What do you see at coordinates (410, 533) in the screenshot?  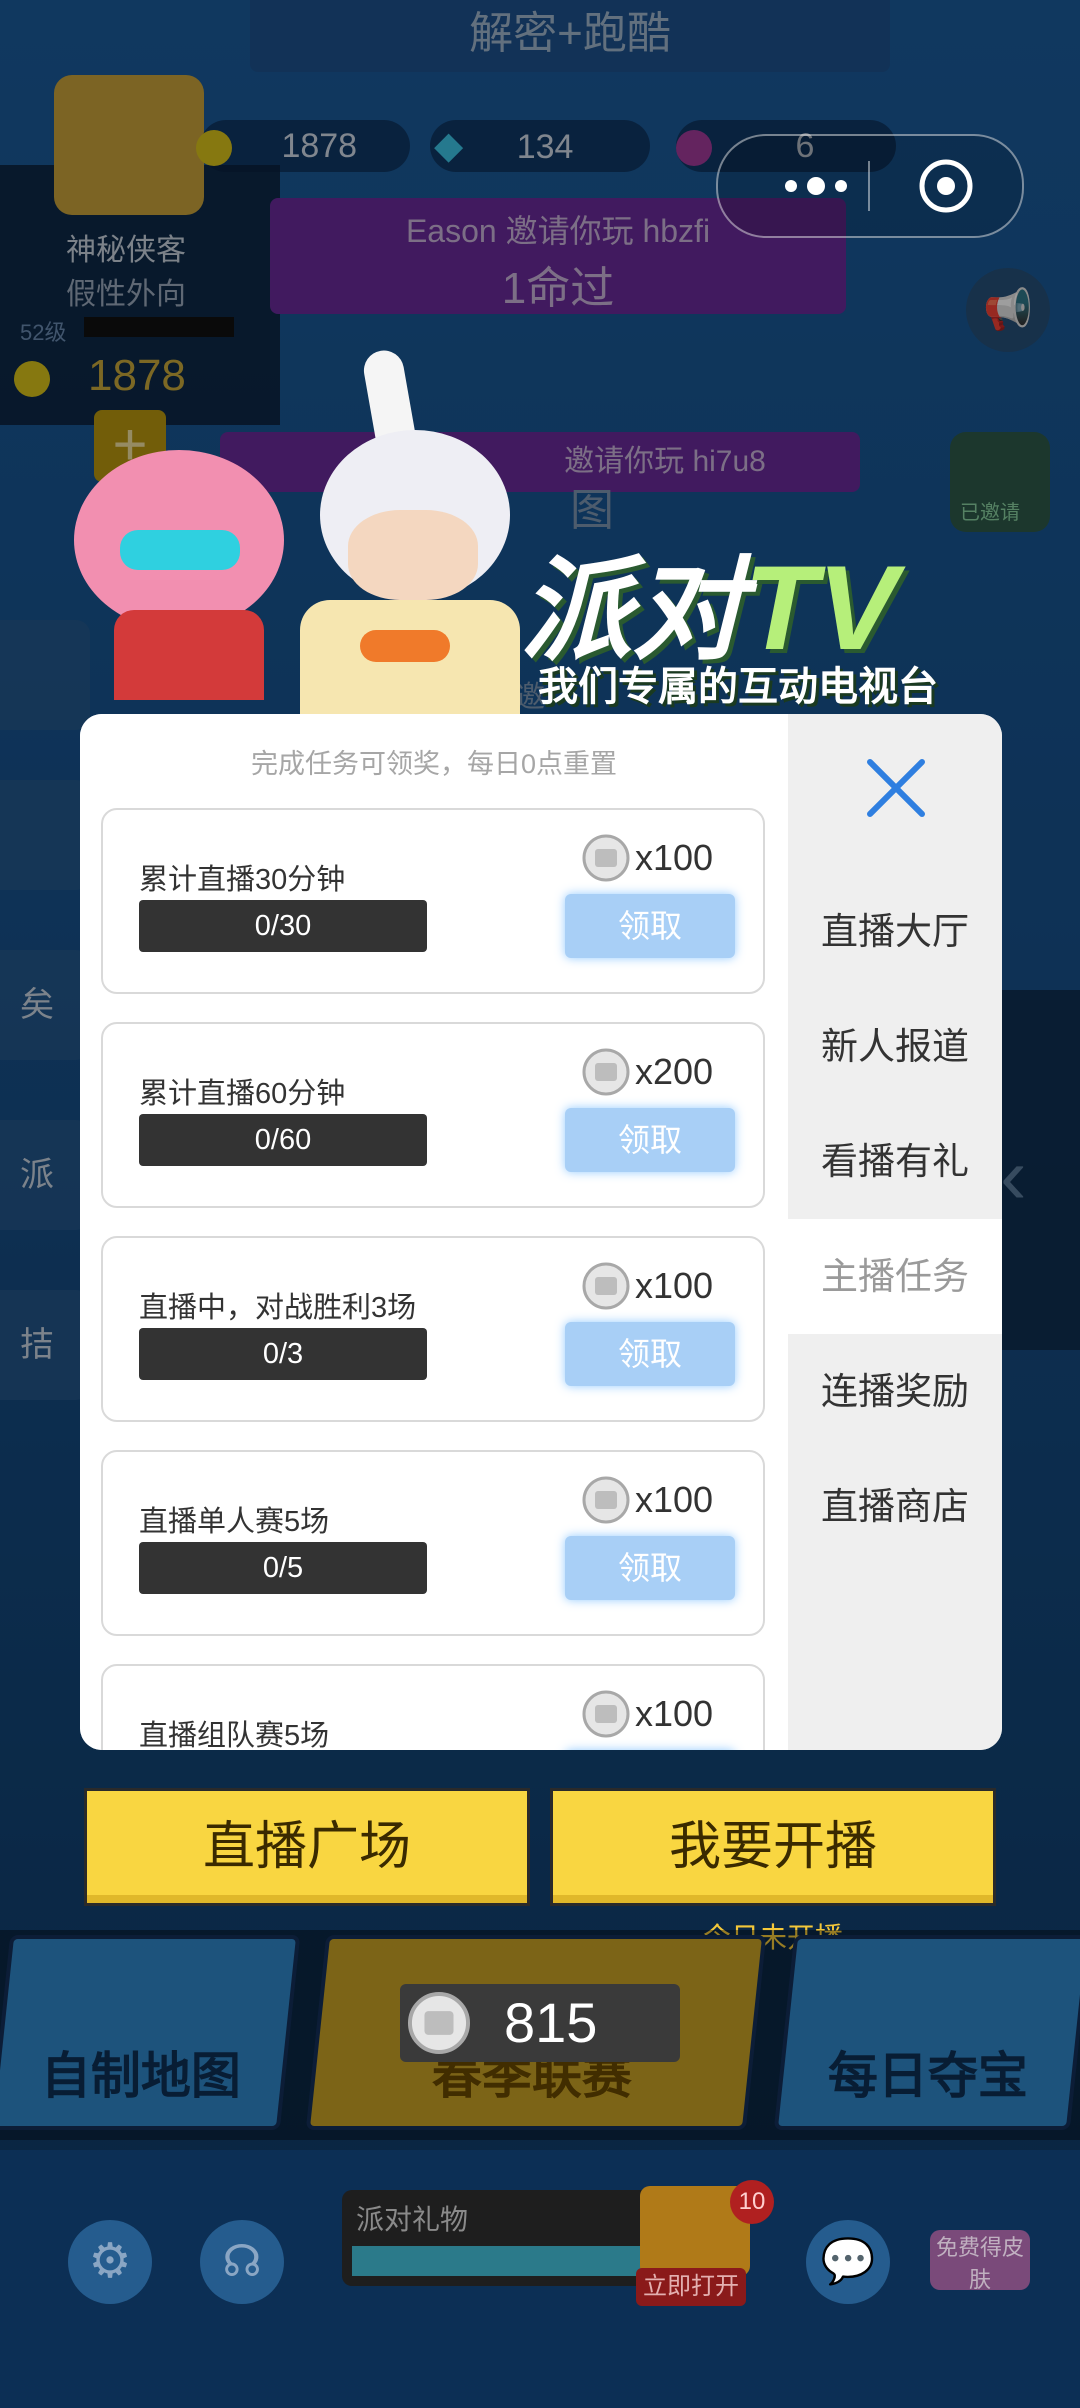 I see `bunny-character` at bounding box center [410, 533].